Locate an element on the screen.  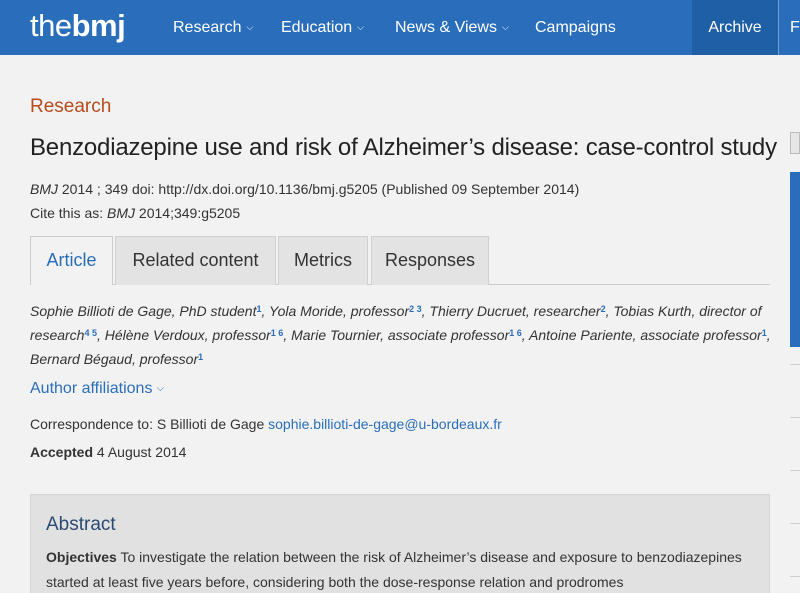
right-sidebar-edge is located at coordinates (795, 362).